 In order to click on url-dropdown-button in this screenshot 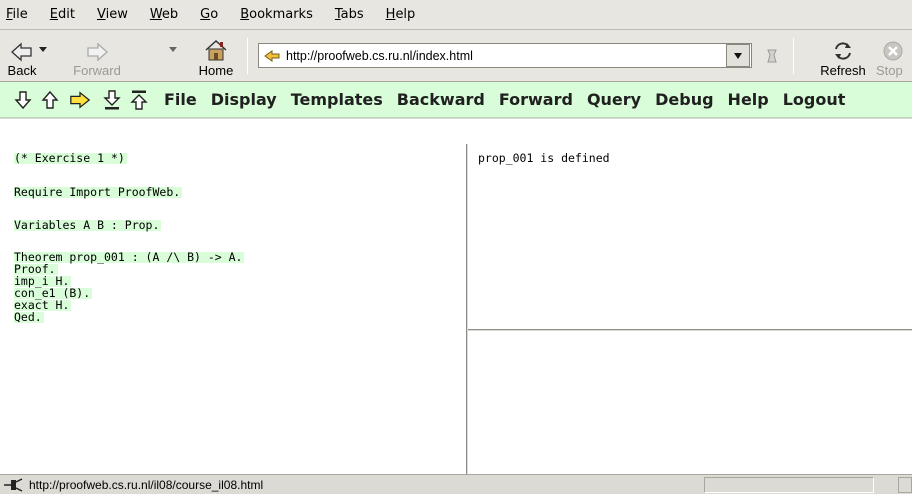, I will do `click(738, 55)`.